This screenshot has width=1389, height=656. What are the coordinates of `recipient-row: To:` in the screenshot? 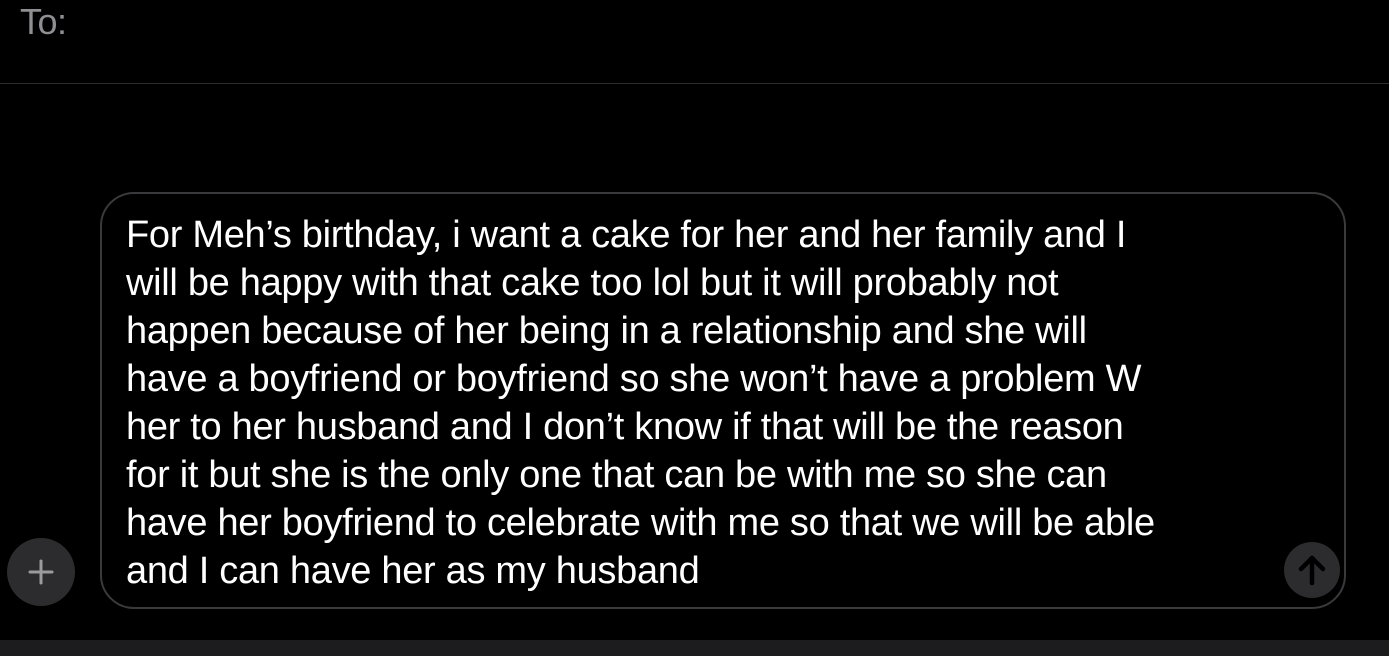 It's located at (694, 41).